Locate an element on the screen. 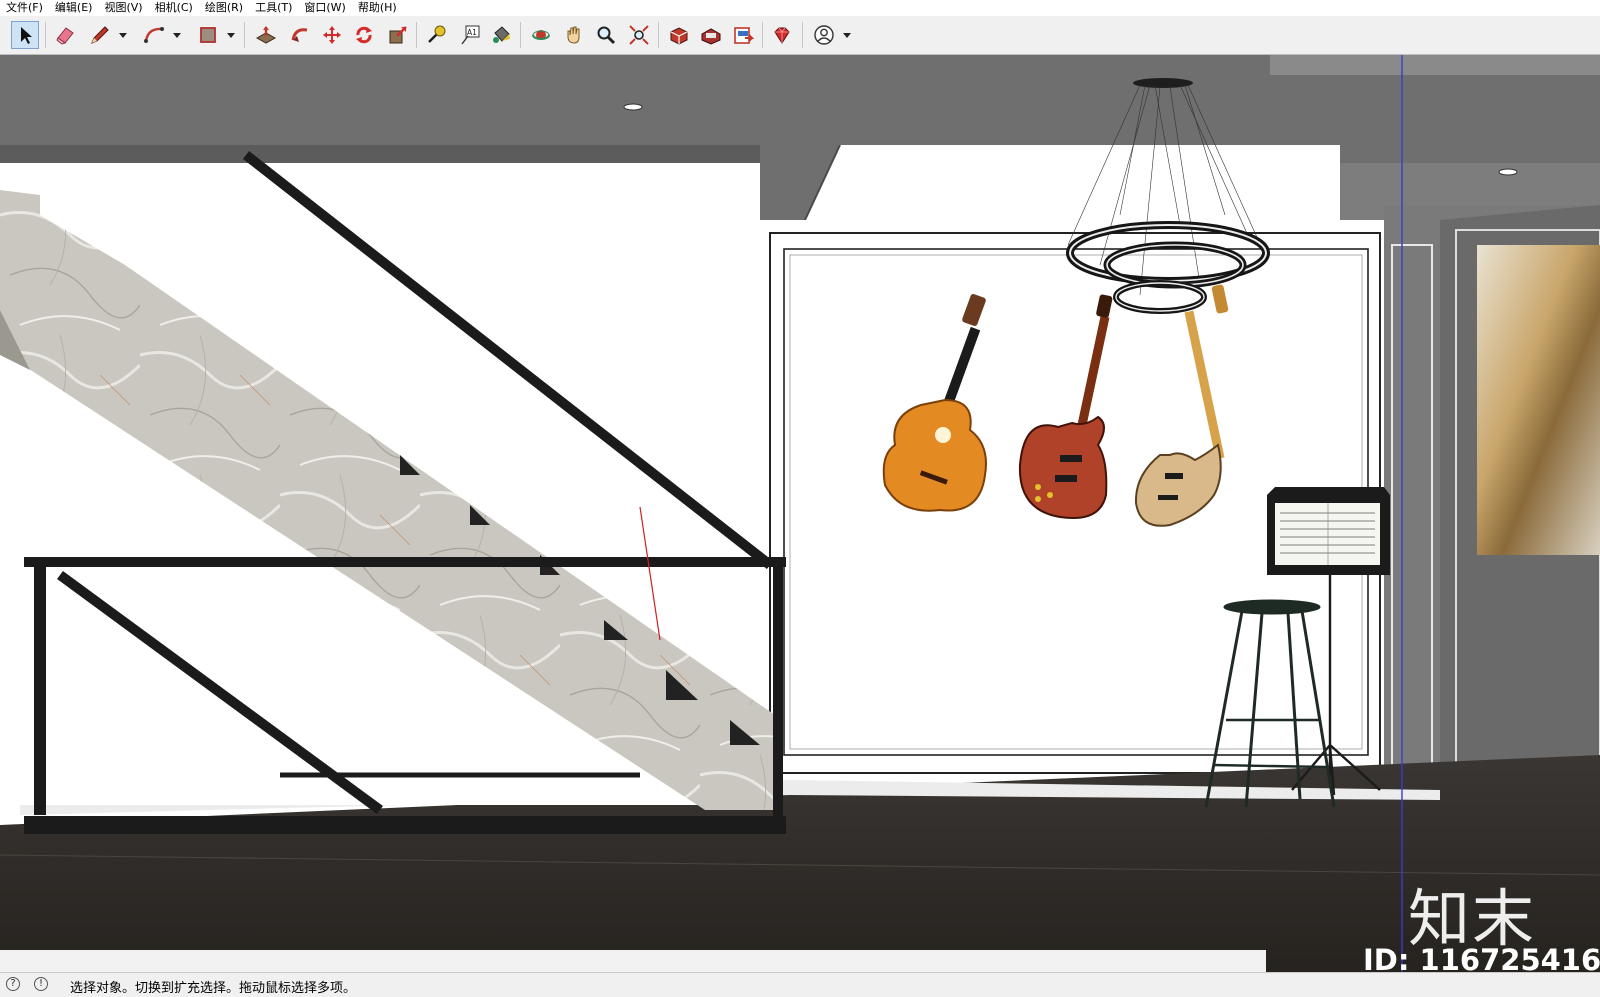 This screenshot has width=1600, height=997. eraser-icon is located at coordinates (65, 36).